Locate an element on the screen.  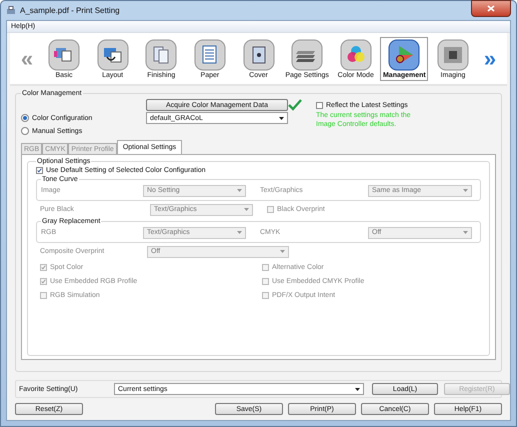
window-title: A_sample.pdf - Print Setting is located at coordinates (70, 10).